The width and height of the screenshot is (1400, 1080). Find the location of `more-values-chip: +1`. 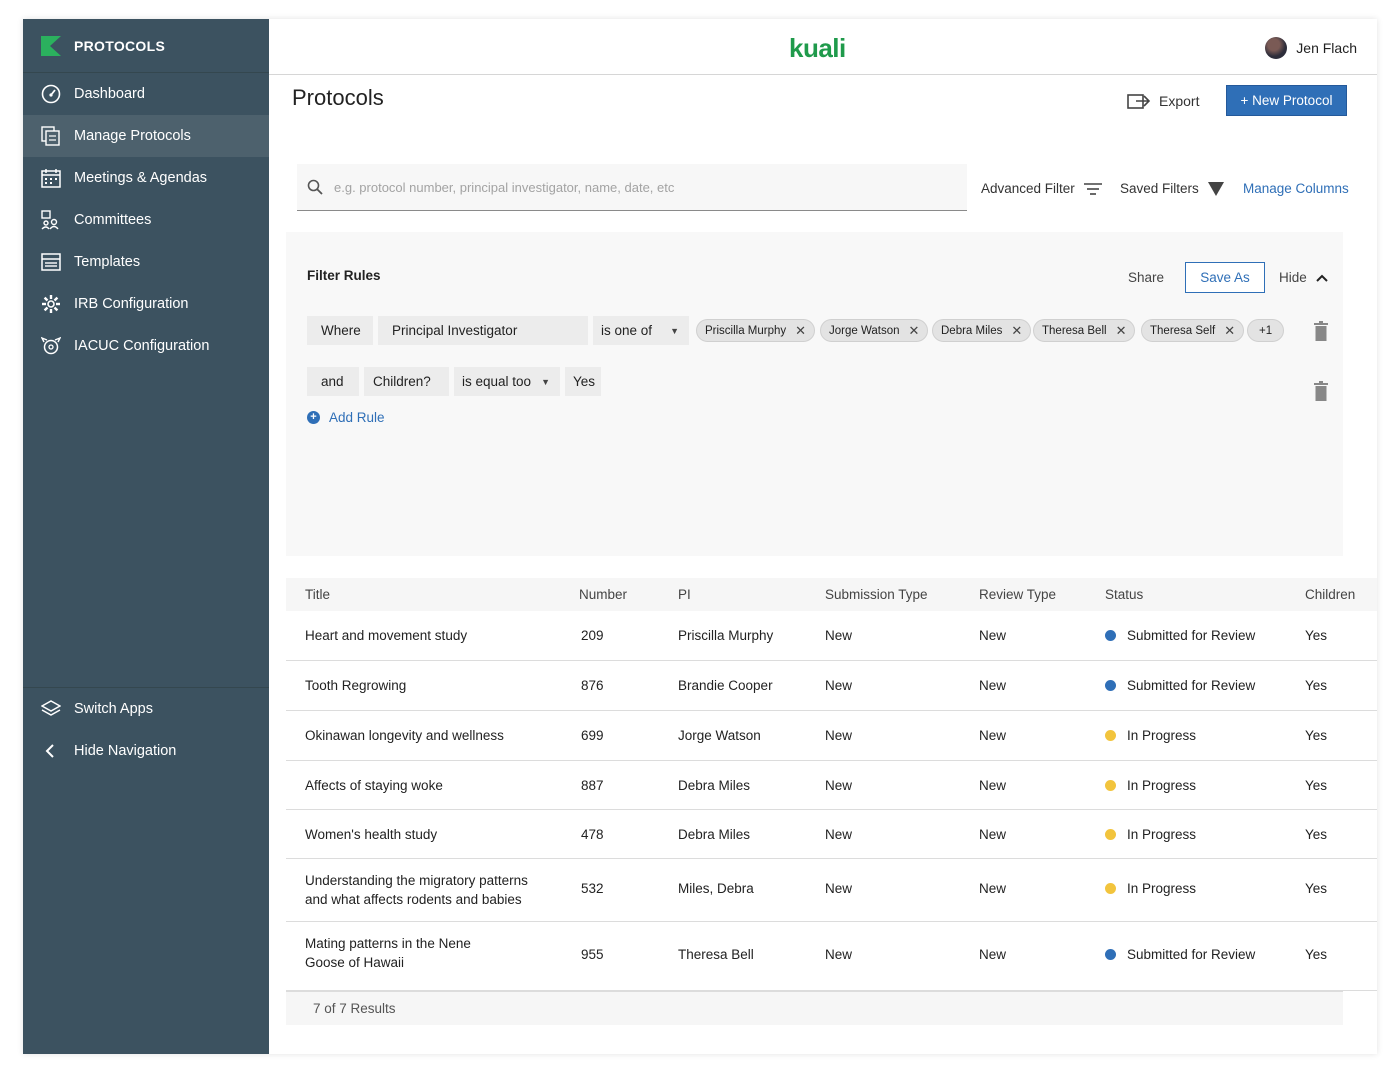

more-values-chip: +1 is located at coordinates (1266, 330).